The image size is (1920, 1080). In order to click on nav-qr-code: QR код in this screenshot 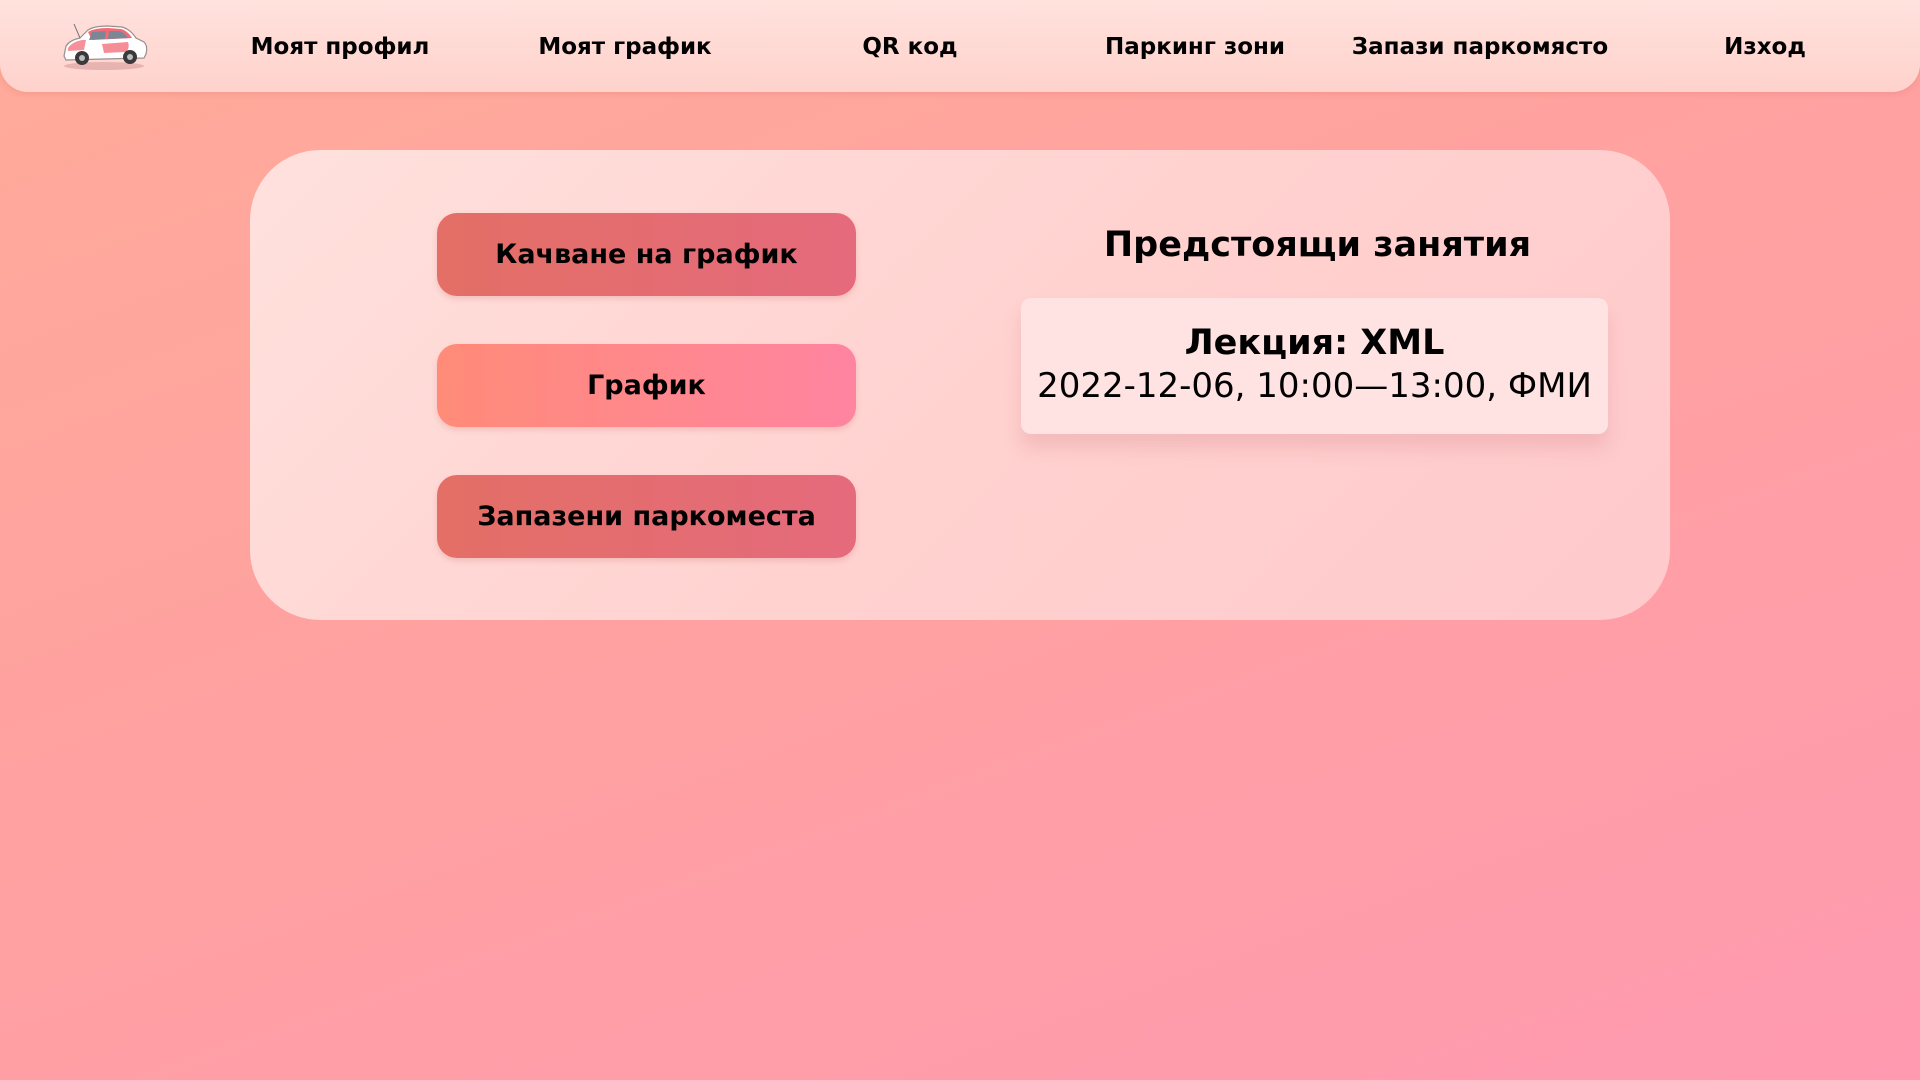, I will do `click(910, 47)`.